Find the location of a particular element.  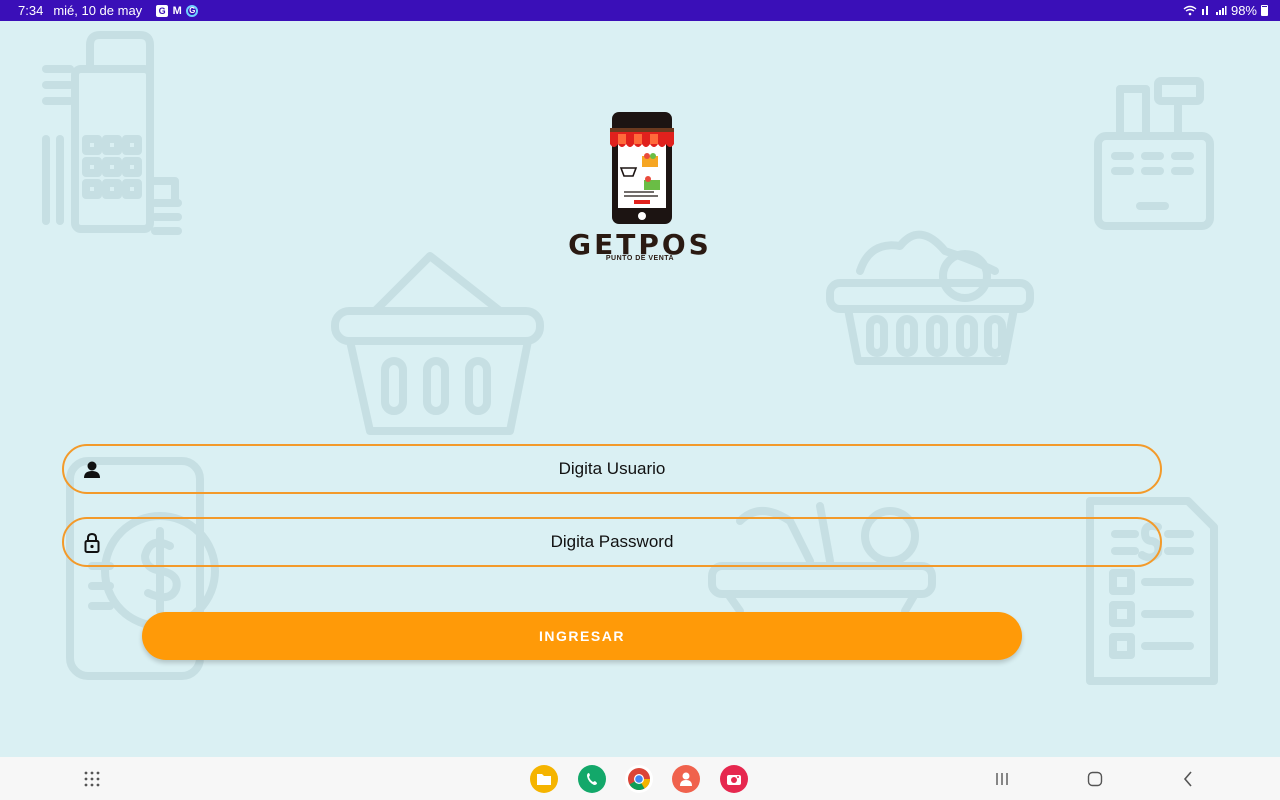

folder-icon is located at coordinates (544, 779).